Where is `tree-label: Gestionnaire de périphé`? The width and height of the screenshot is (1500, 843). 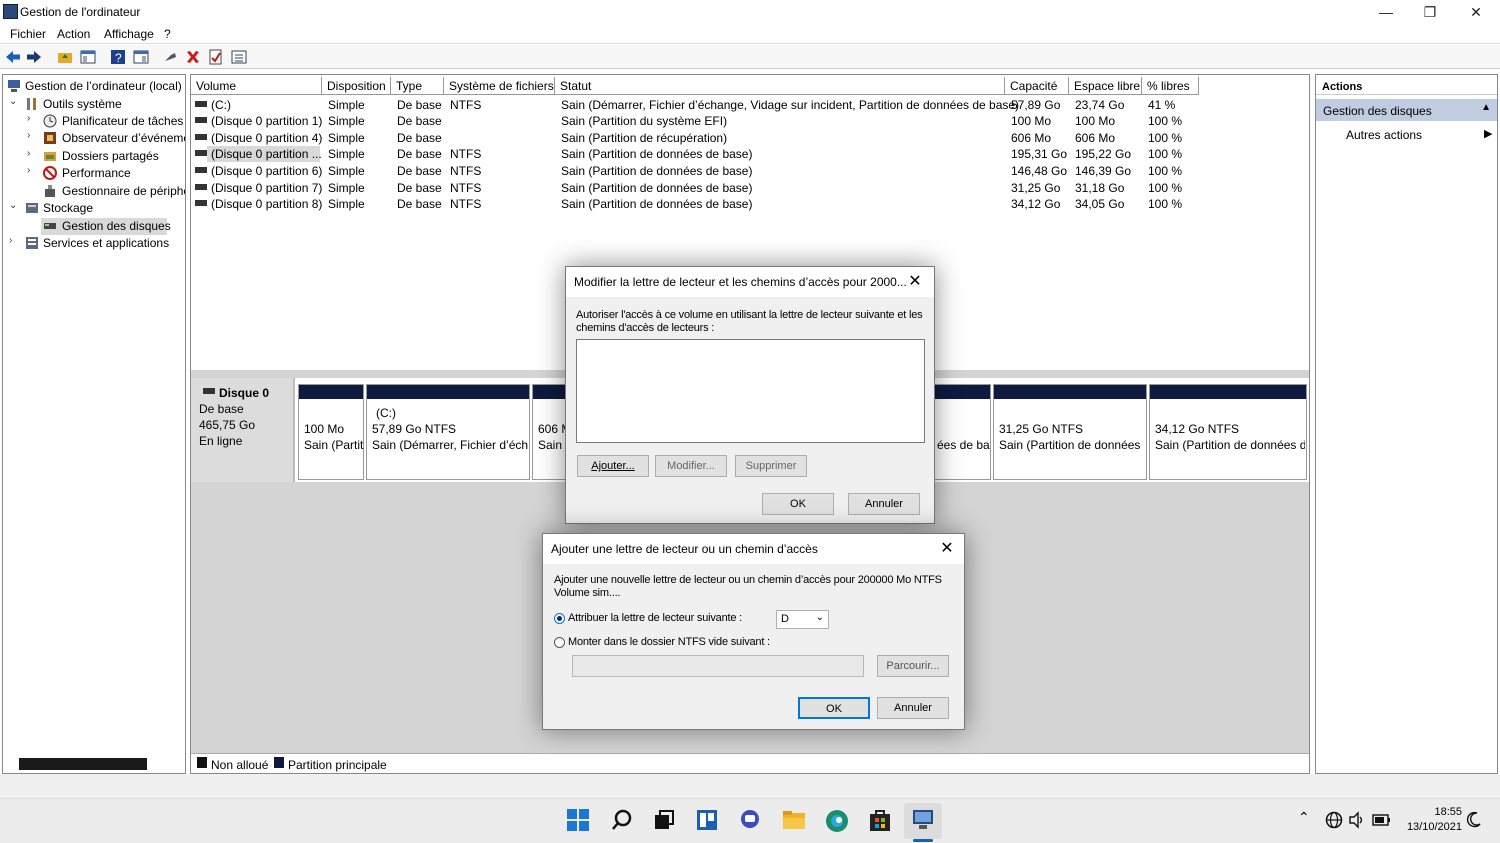
tree-label: Gestionnaire de périphé is located at coordinates (124, 191).